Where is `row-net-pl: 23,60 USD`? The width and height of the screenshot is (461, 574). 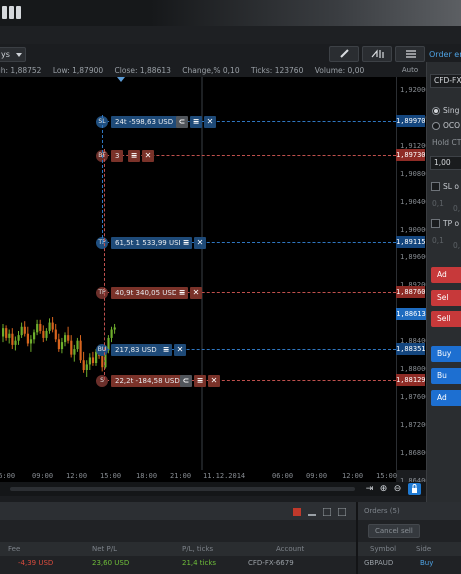 row-net-pl: 23,60 USD is located at coordinates (111, 563).